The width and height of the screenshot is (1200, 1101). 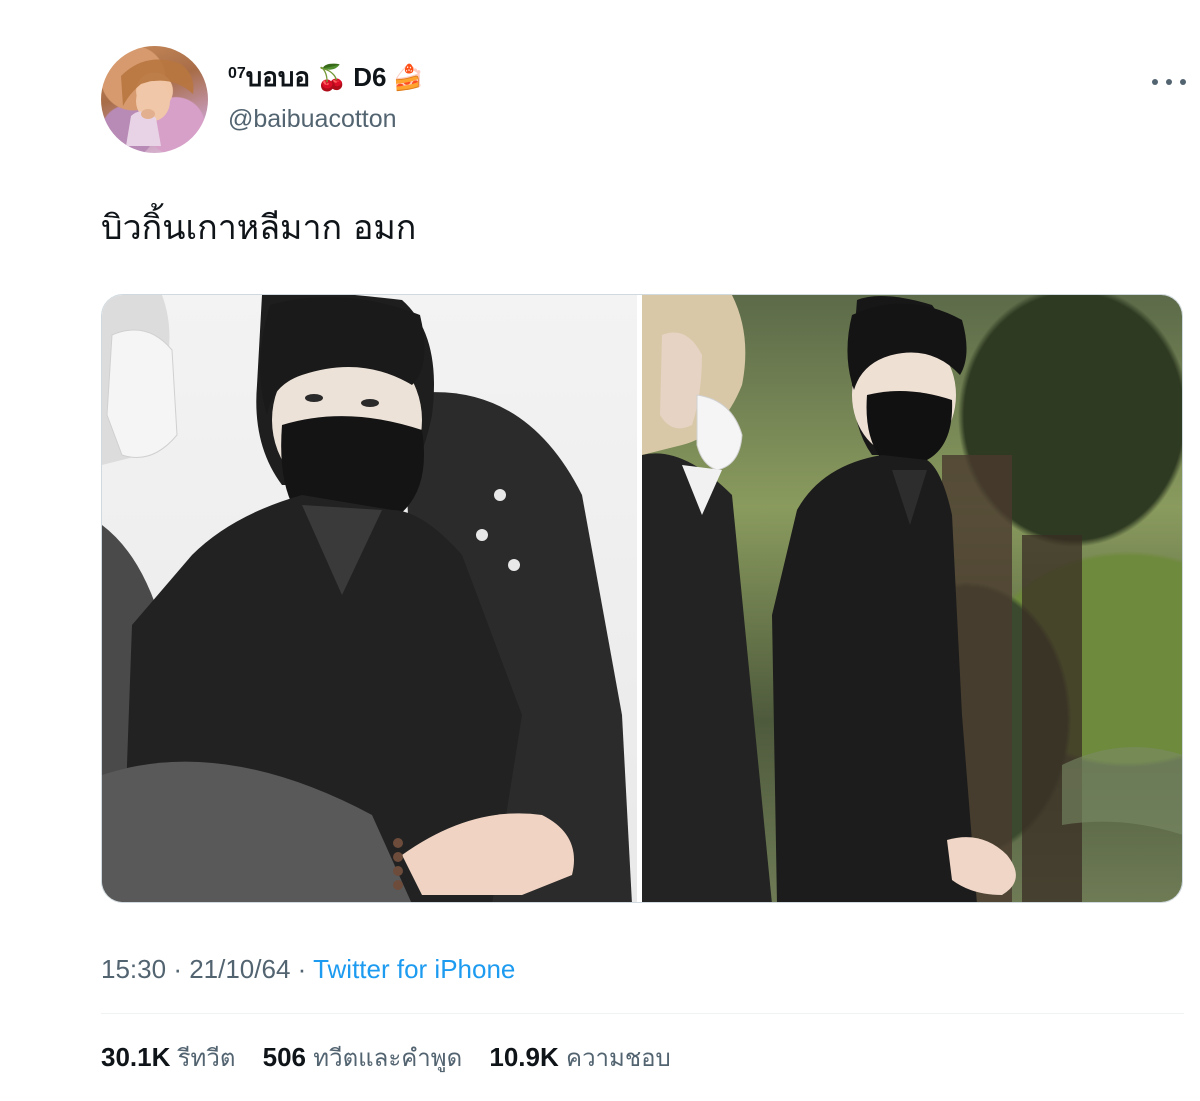 What do you see at coordinates (642, 1013) in the screenshot?
I see `divider` at bounding box center [642, 1013].